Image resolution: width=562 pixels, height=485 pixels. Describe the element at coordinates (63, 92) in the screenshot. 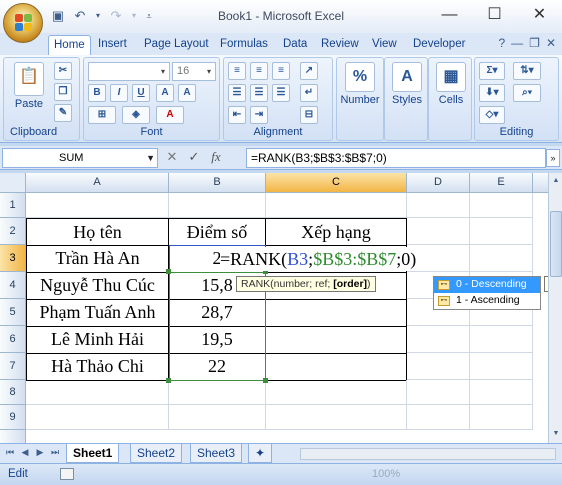

I see `copy-icon: ❐` at that location.